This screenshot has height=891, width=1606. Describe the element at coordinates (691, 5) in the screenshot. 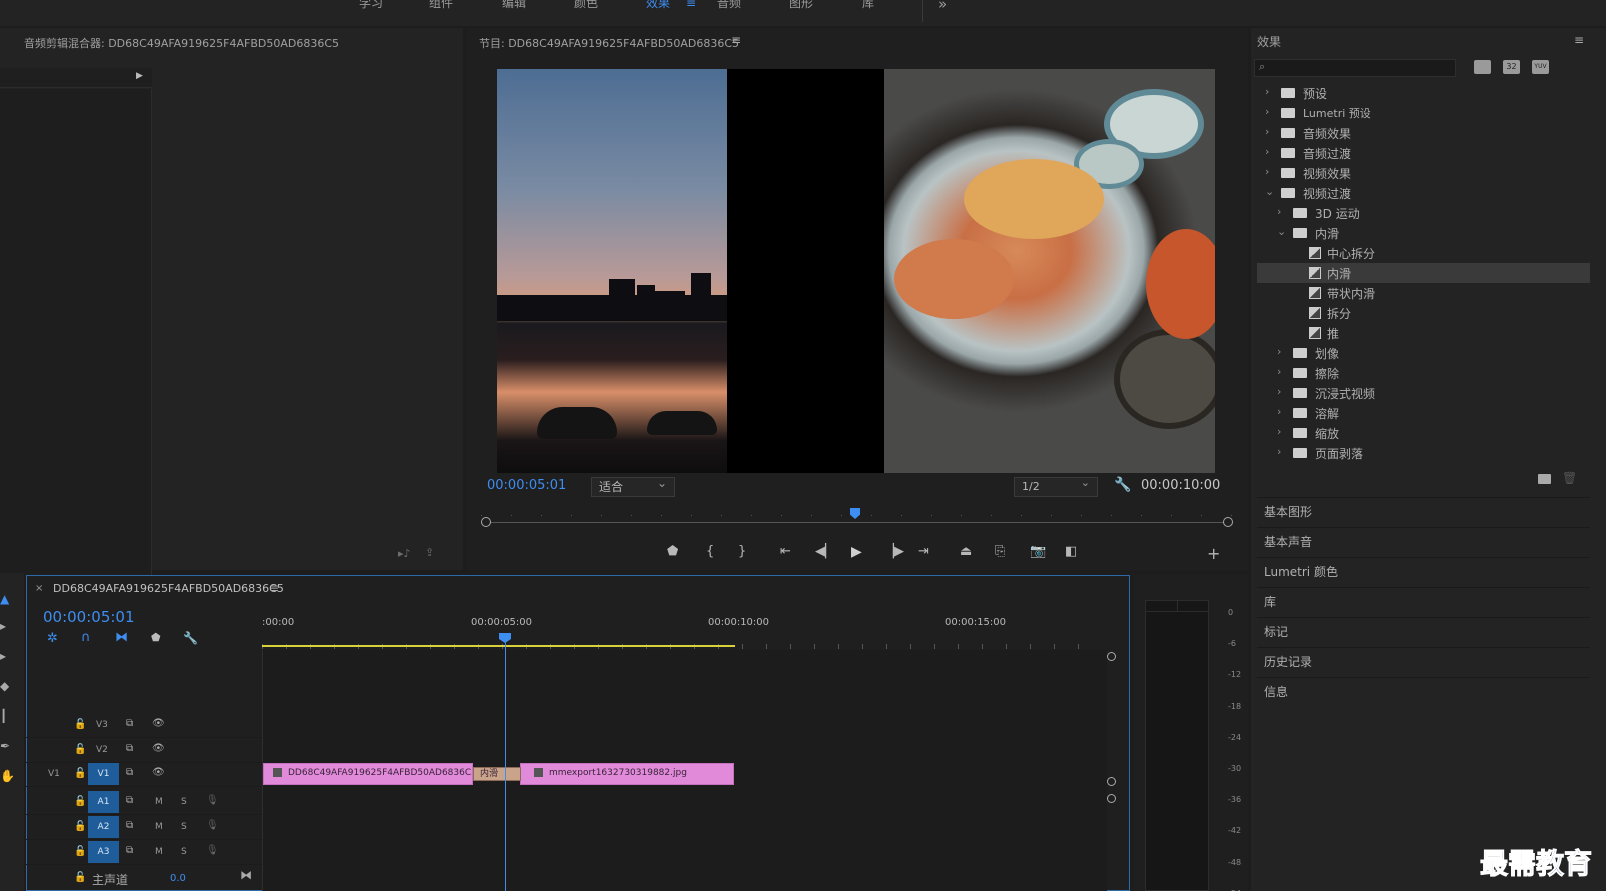

I see `workspace-menu-icon: ≡` at that location.